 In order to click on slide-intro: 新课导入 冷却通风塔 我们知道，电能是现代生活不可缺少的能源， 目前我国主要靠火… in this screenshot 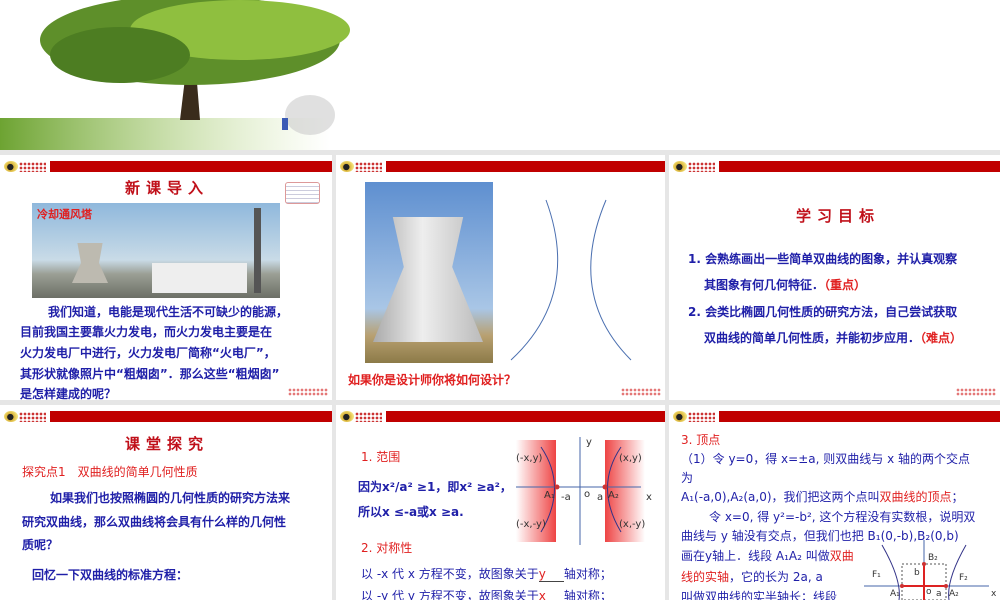, I will do `click(166, 277)`.